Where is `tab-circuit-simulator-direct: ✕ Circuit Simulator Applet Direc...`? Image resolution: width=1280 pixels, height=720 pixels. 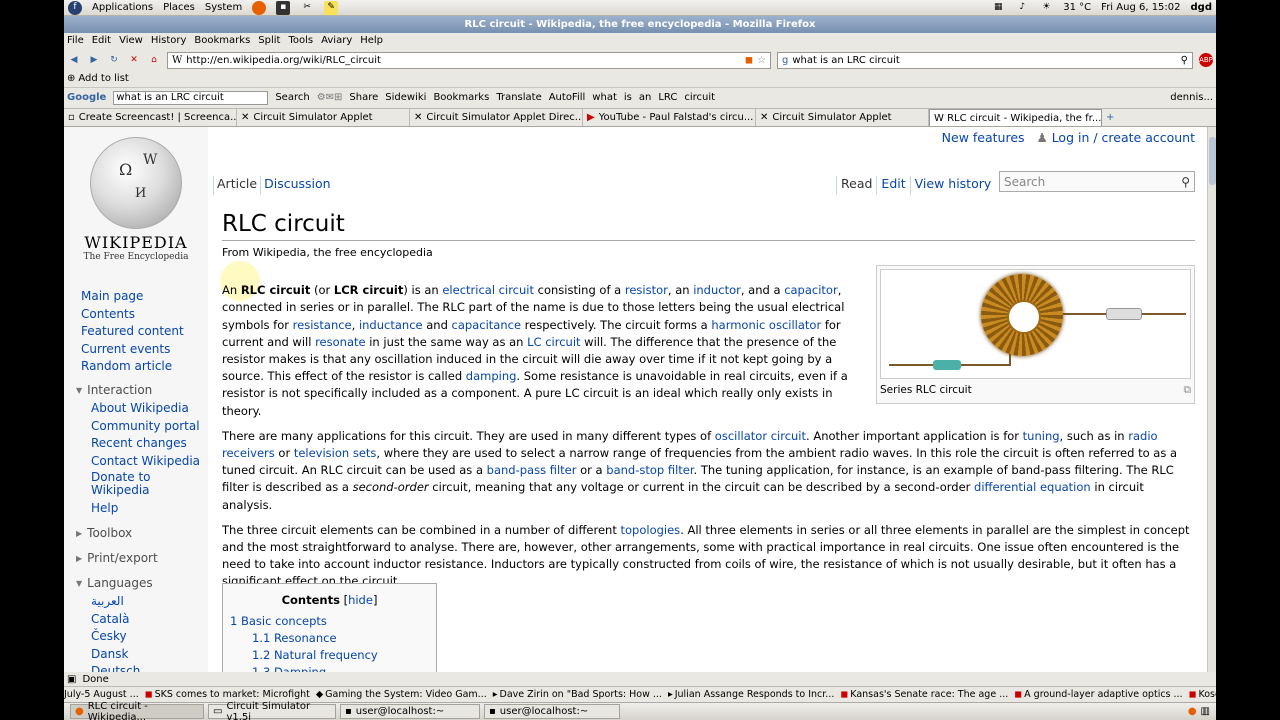
tab-circuit-simulator-direct: ✕ Circuit Simulator Applet Direc... is located at coordinates (496, 117).